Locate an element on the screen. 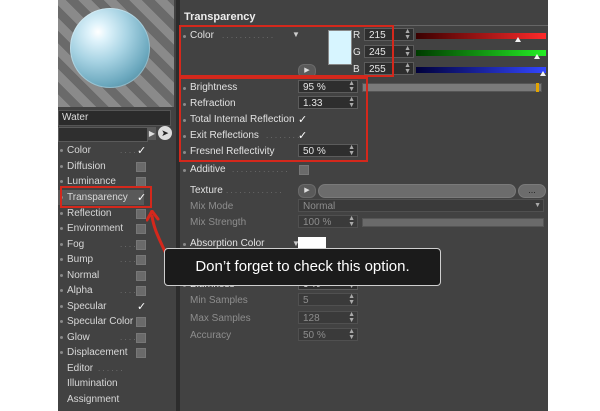 The image size is (600, 411). max-samples-label: Max Samples is located at coordinates (220, 318).